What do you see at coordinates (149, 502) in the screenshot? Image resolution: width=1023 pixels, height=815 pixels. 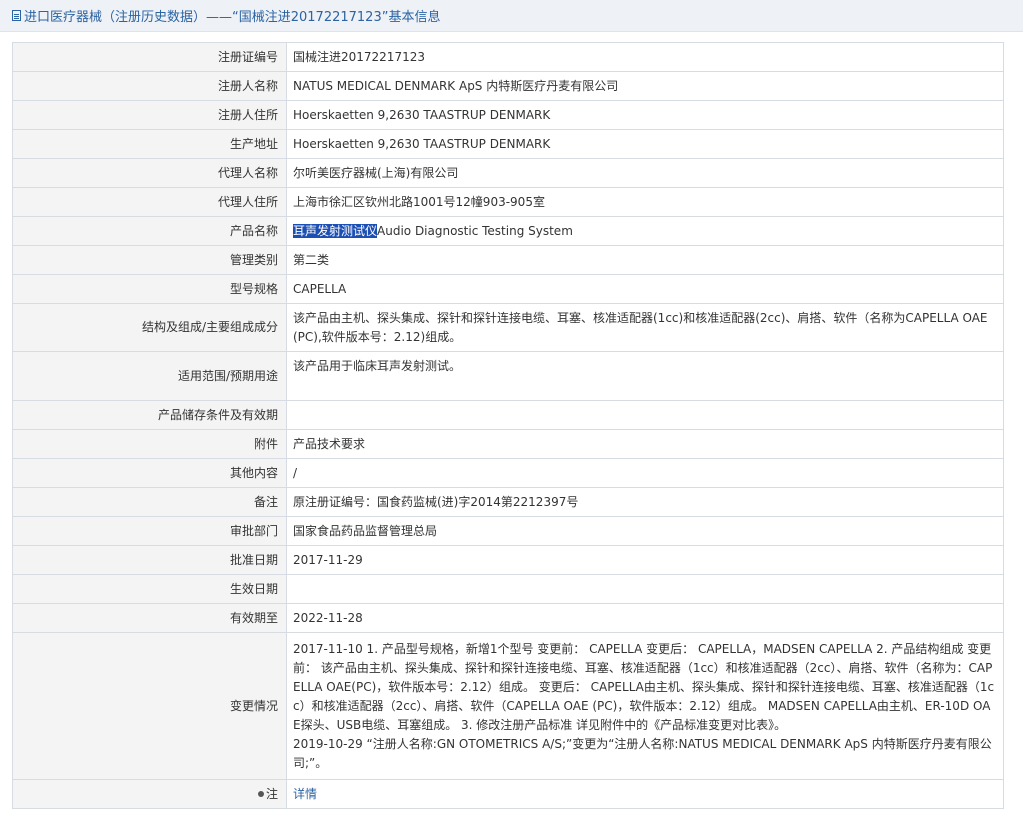 I see `row-label: 备注` at bounding box center [149, 502].